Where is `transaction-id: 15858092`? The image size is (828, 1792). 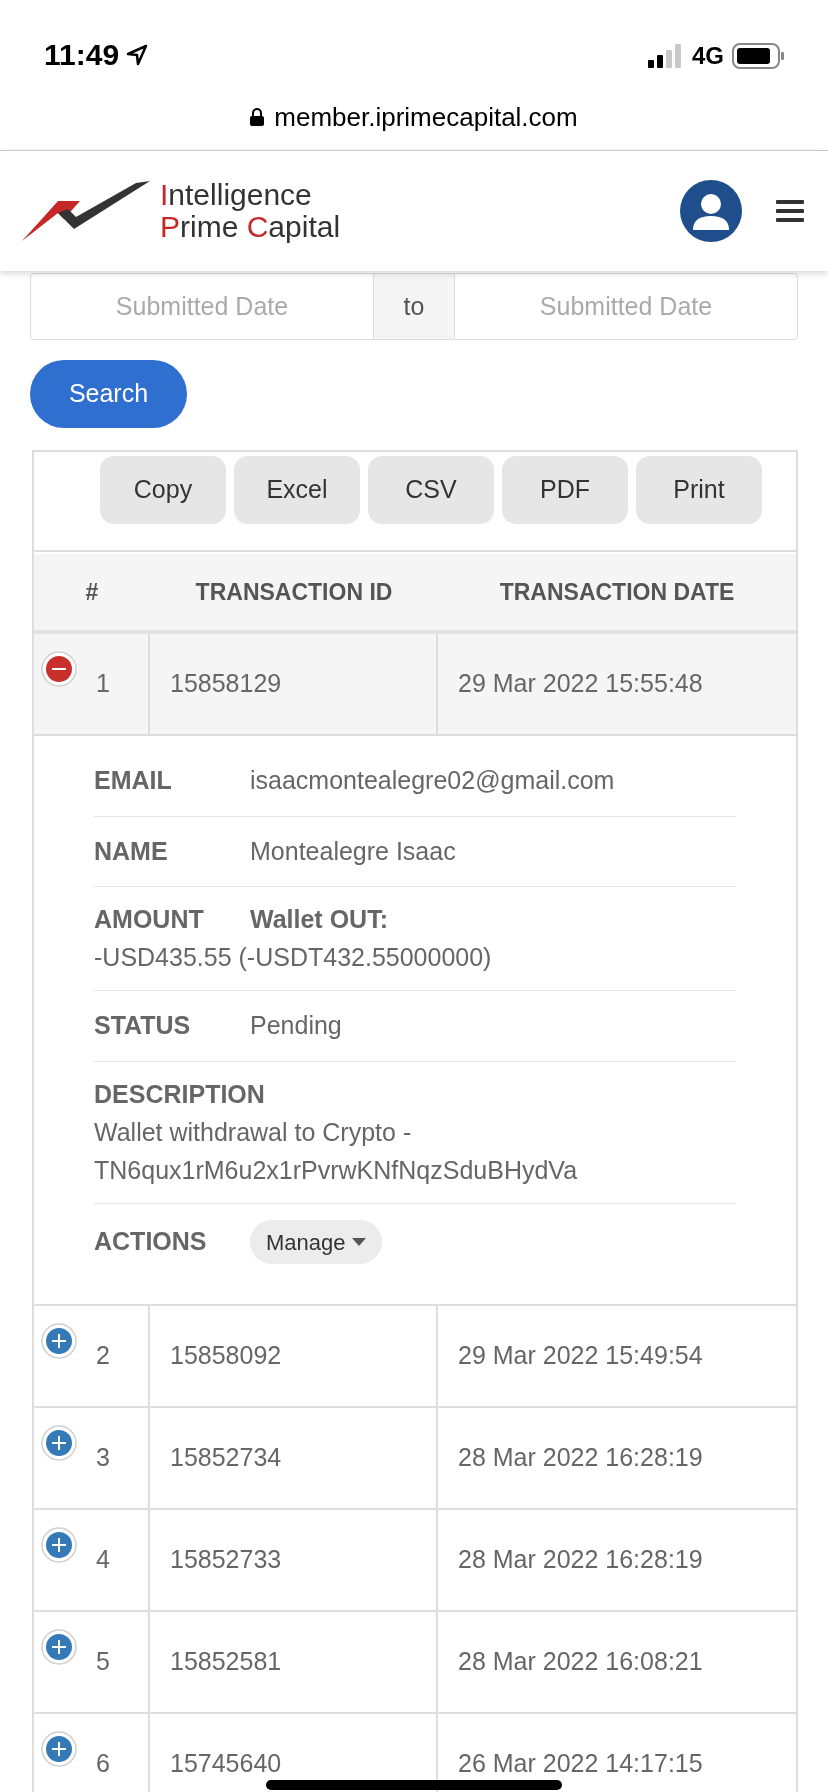 transaction-id: 15858092 is located at coordinates (226, 1356).